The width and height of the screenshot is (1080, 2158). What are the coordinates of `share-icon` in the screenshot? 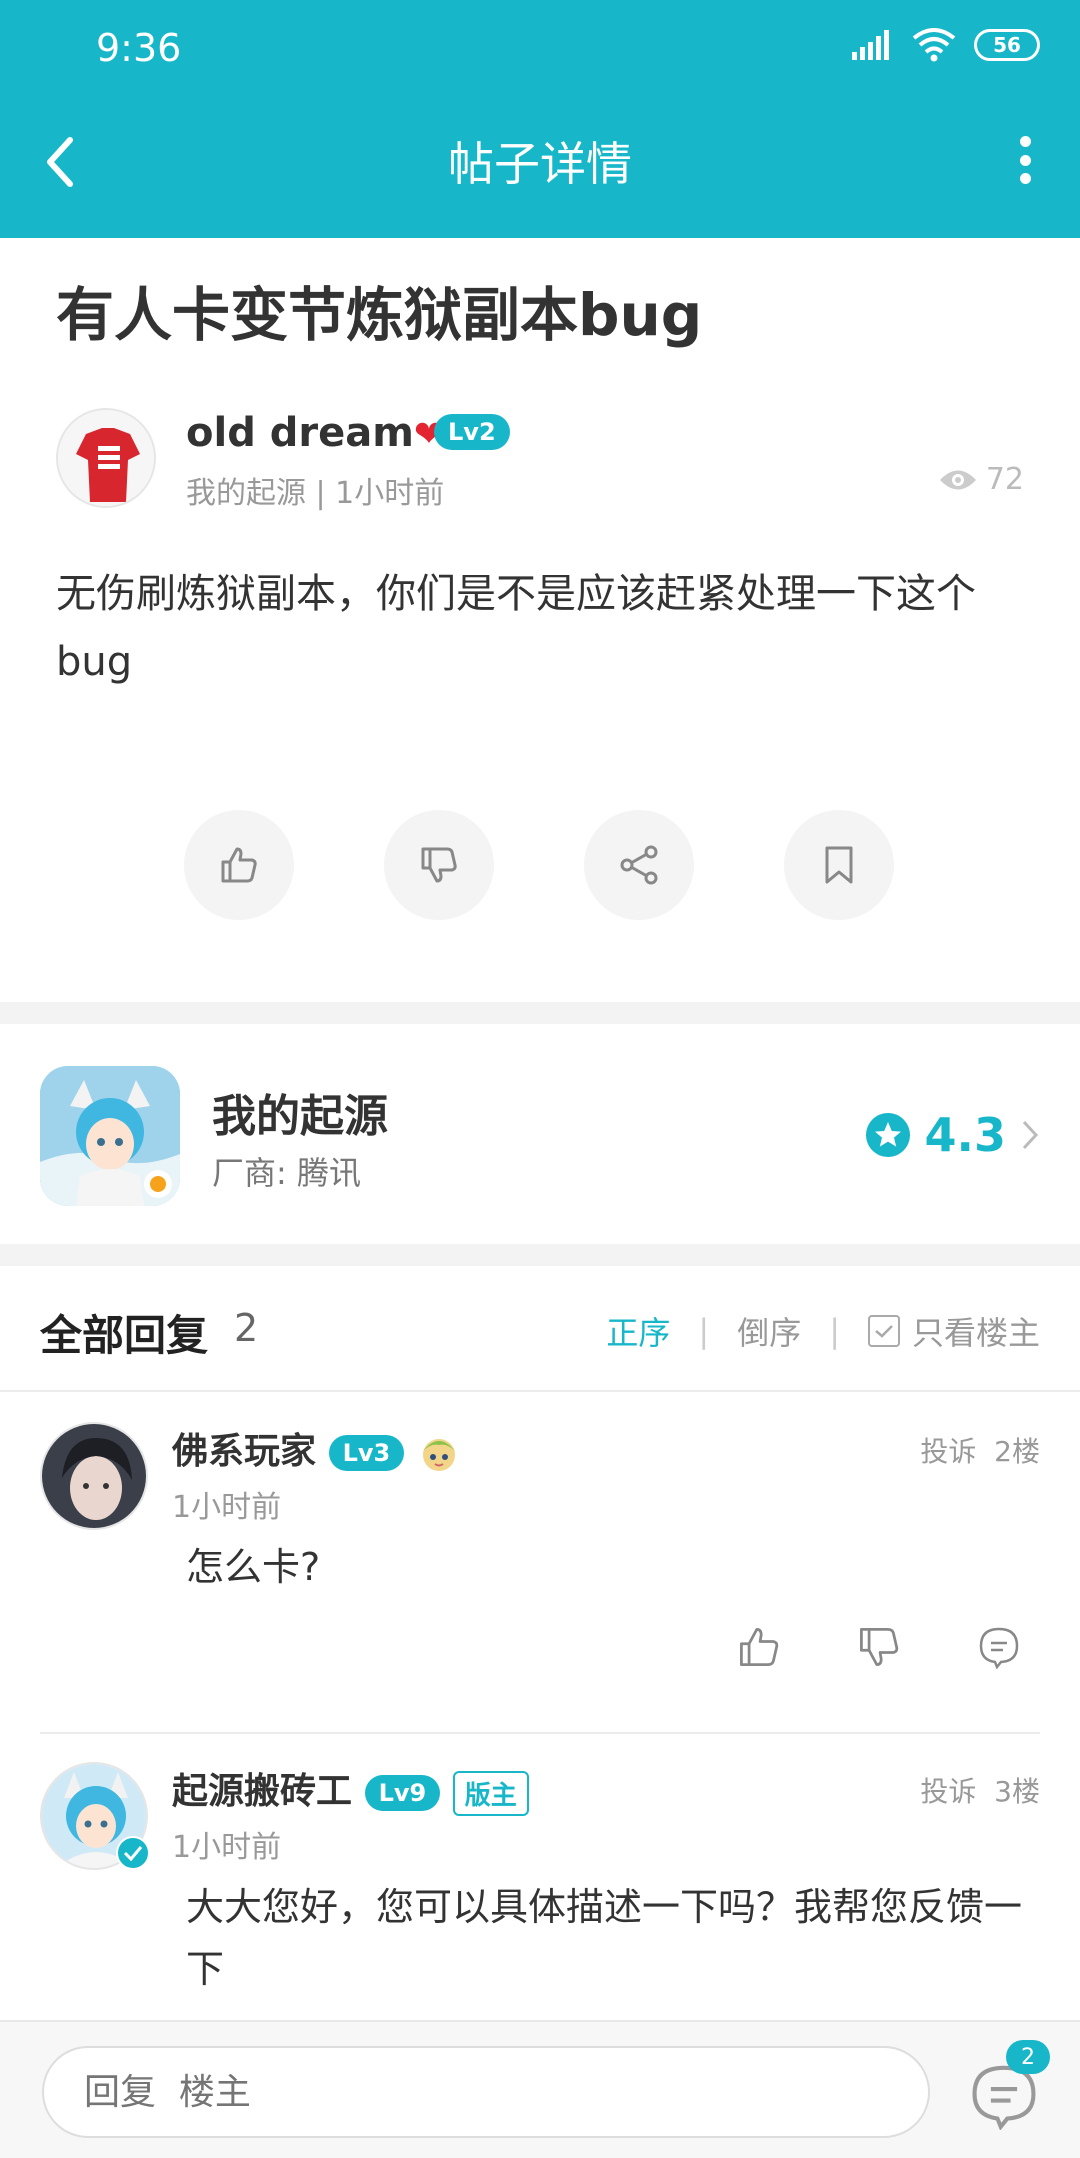 It's located at (639, 865).